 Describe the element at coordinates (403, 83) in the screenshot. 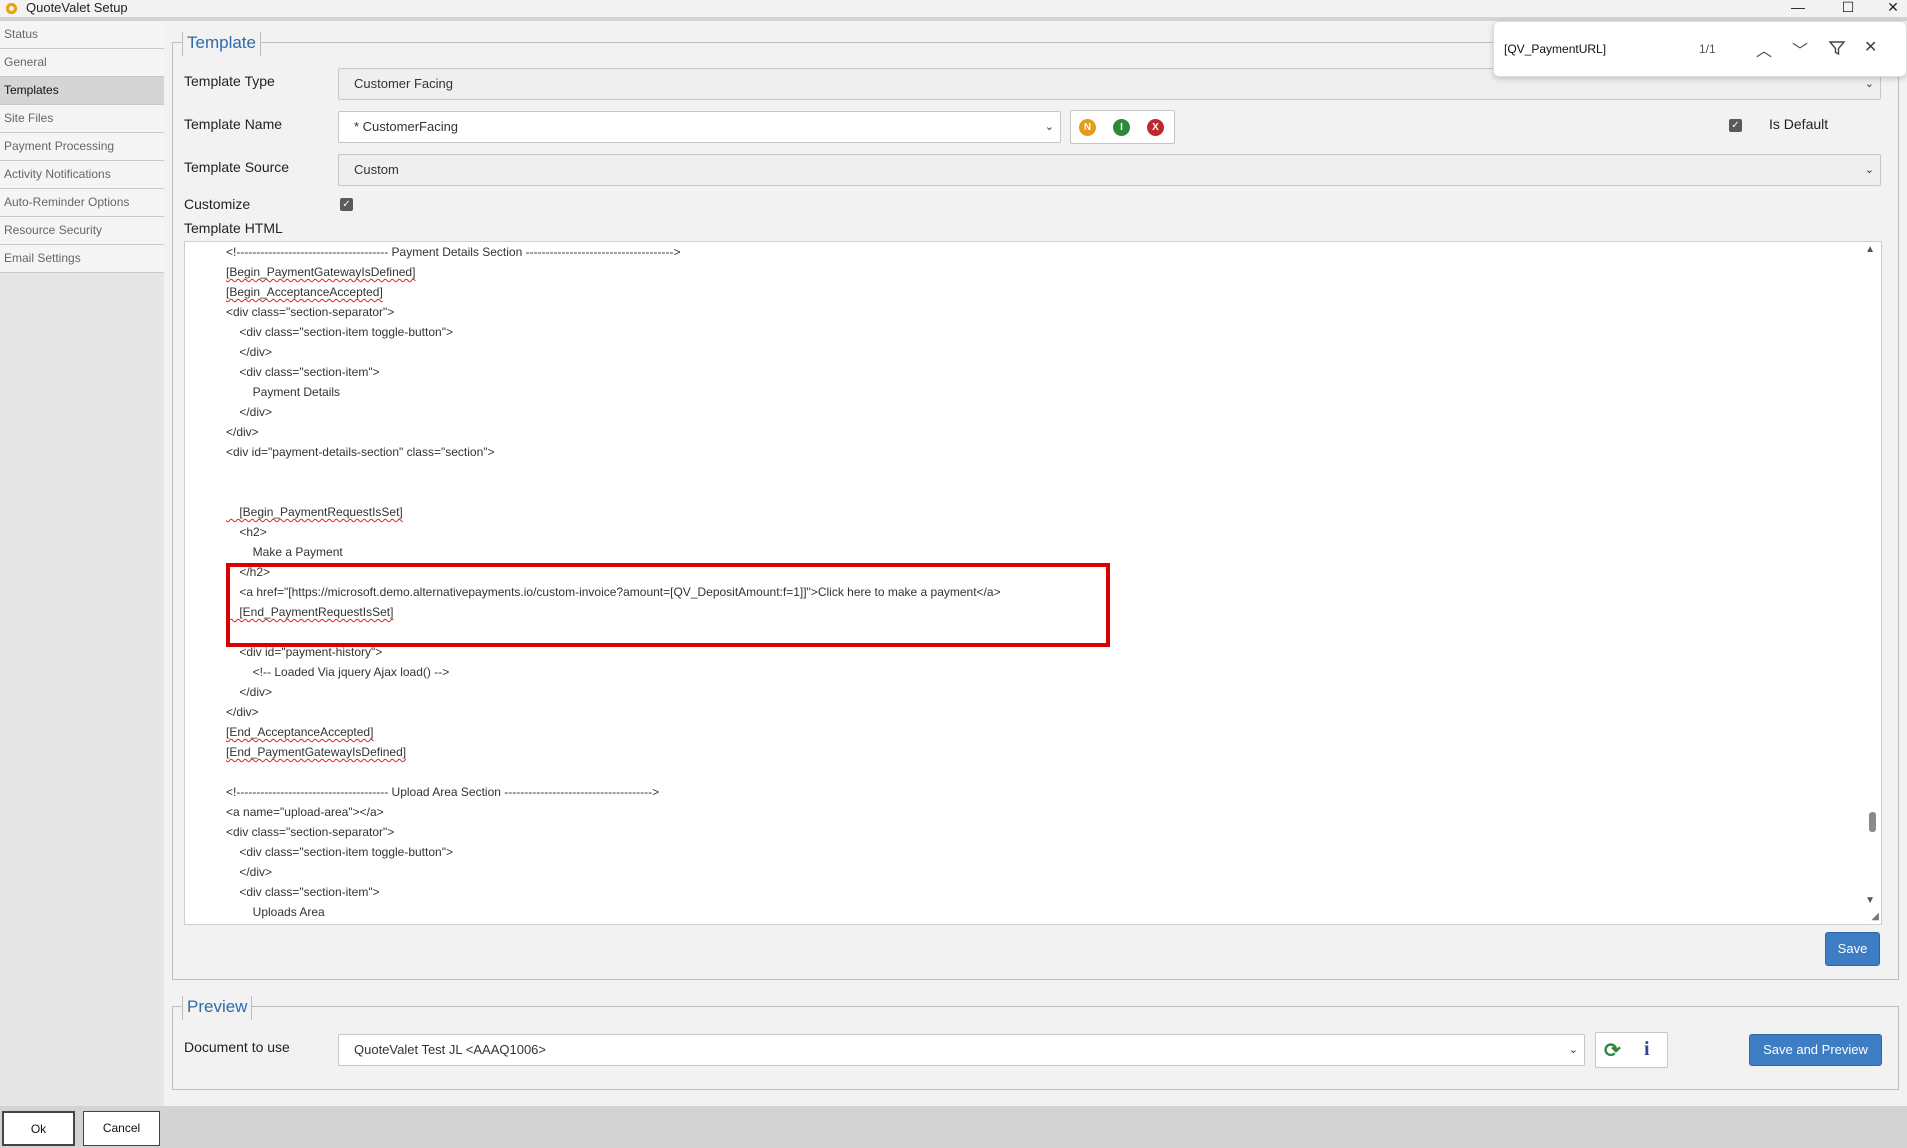

I see `template-type-value: Customer Facing` at that location.